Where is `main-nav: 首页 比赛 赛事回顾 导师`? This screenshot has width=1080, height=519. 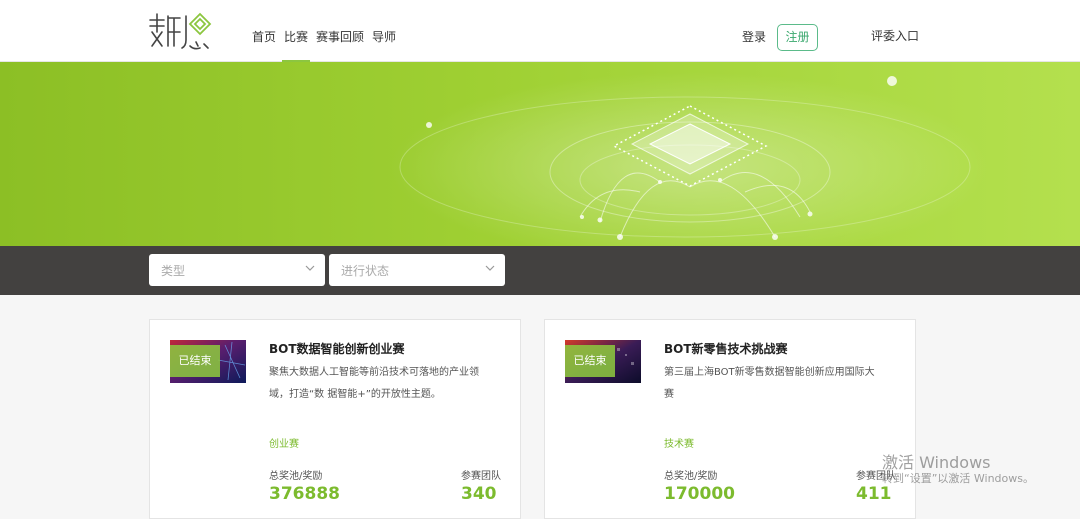 main-nav: 首页 比赛 赛事回顾 导师 is located at coordinates (326, 31).